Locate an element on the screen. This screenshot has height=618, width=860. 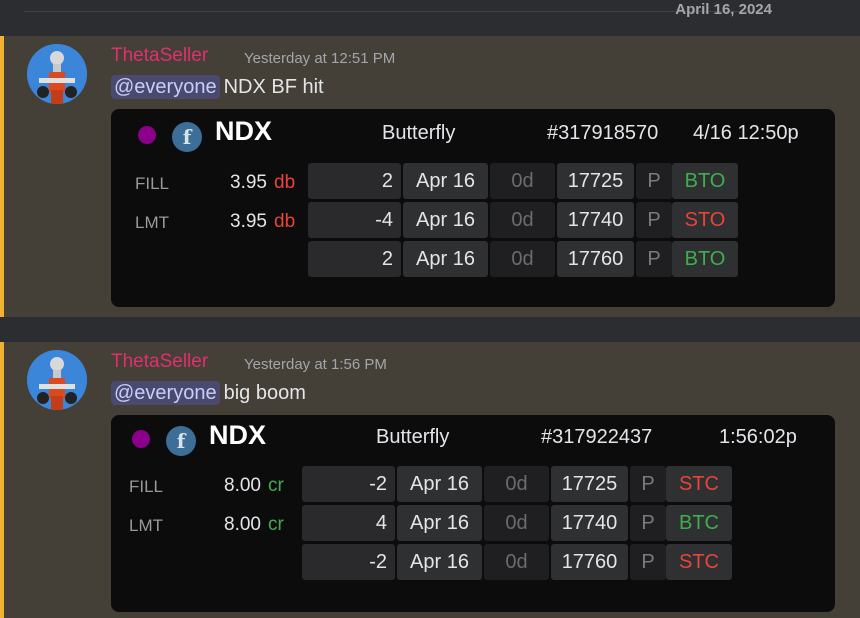
fill-price: 3.95 is located at coordinates (248, 182).